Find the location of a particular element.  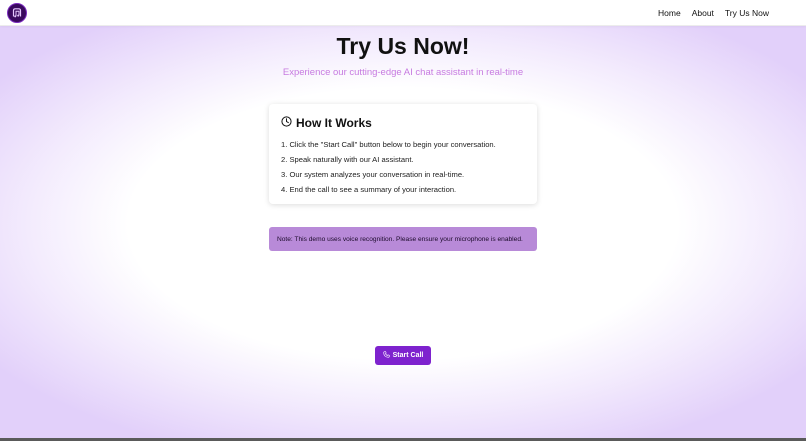

nav-link-try-us-now: Try Us Now is located at coordinates (747, 13).